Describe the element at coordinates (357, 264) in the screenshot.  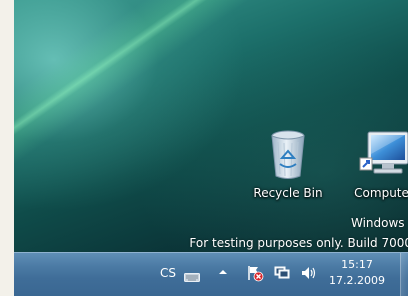
I see `clock-time: 15:17` at that location.